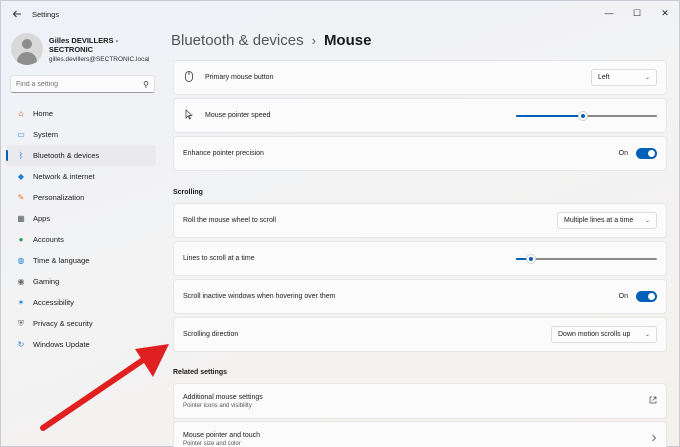 This screenshot has width=680, height=447. What do you see at coordinates (104, 387) in the screenshot?
I see `annotation-arrow` at bounding box center [104, 387].